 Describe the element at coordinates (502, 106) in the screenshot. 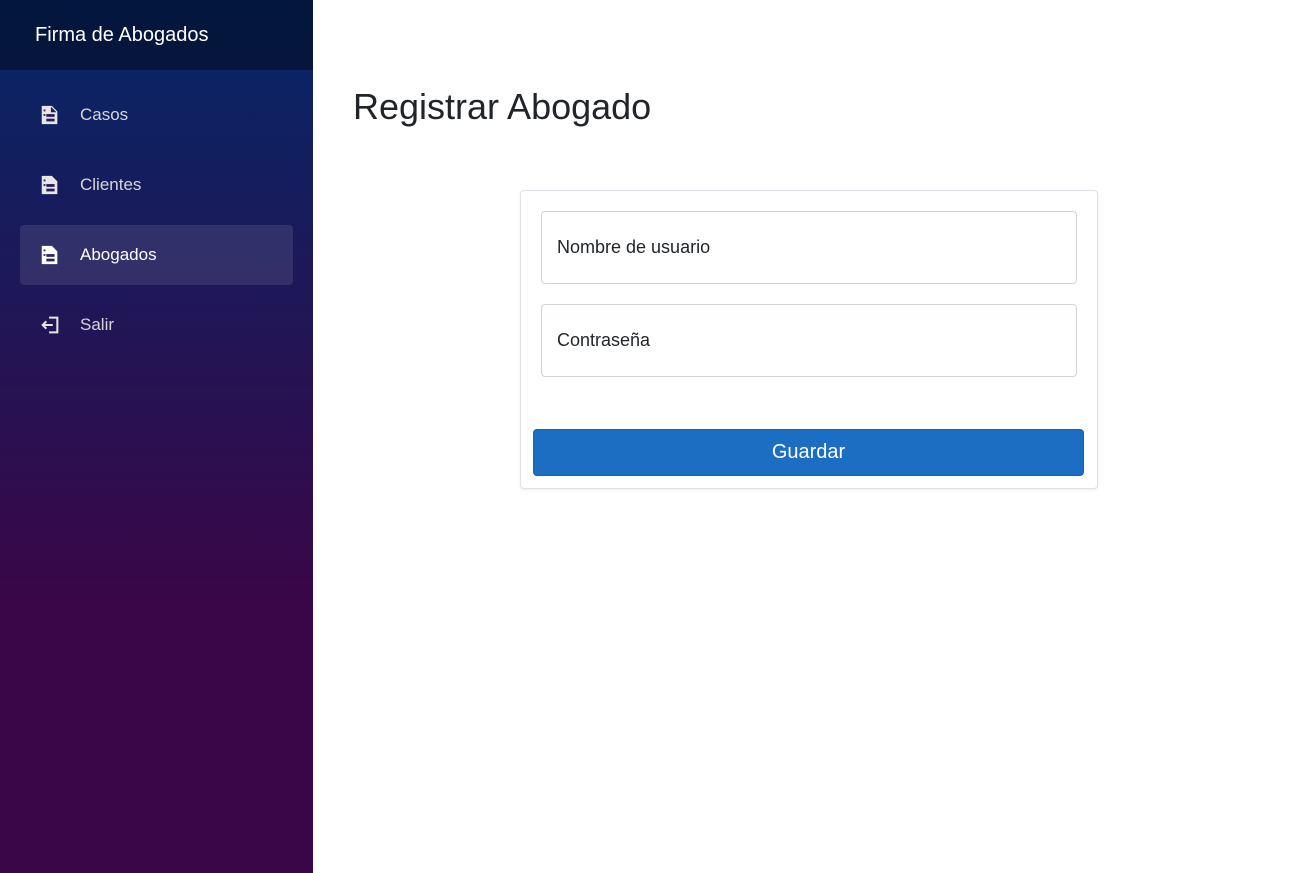

I see `page-title: Registrar Abogado` at that location.